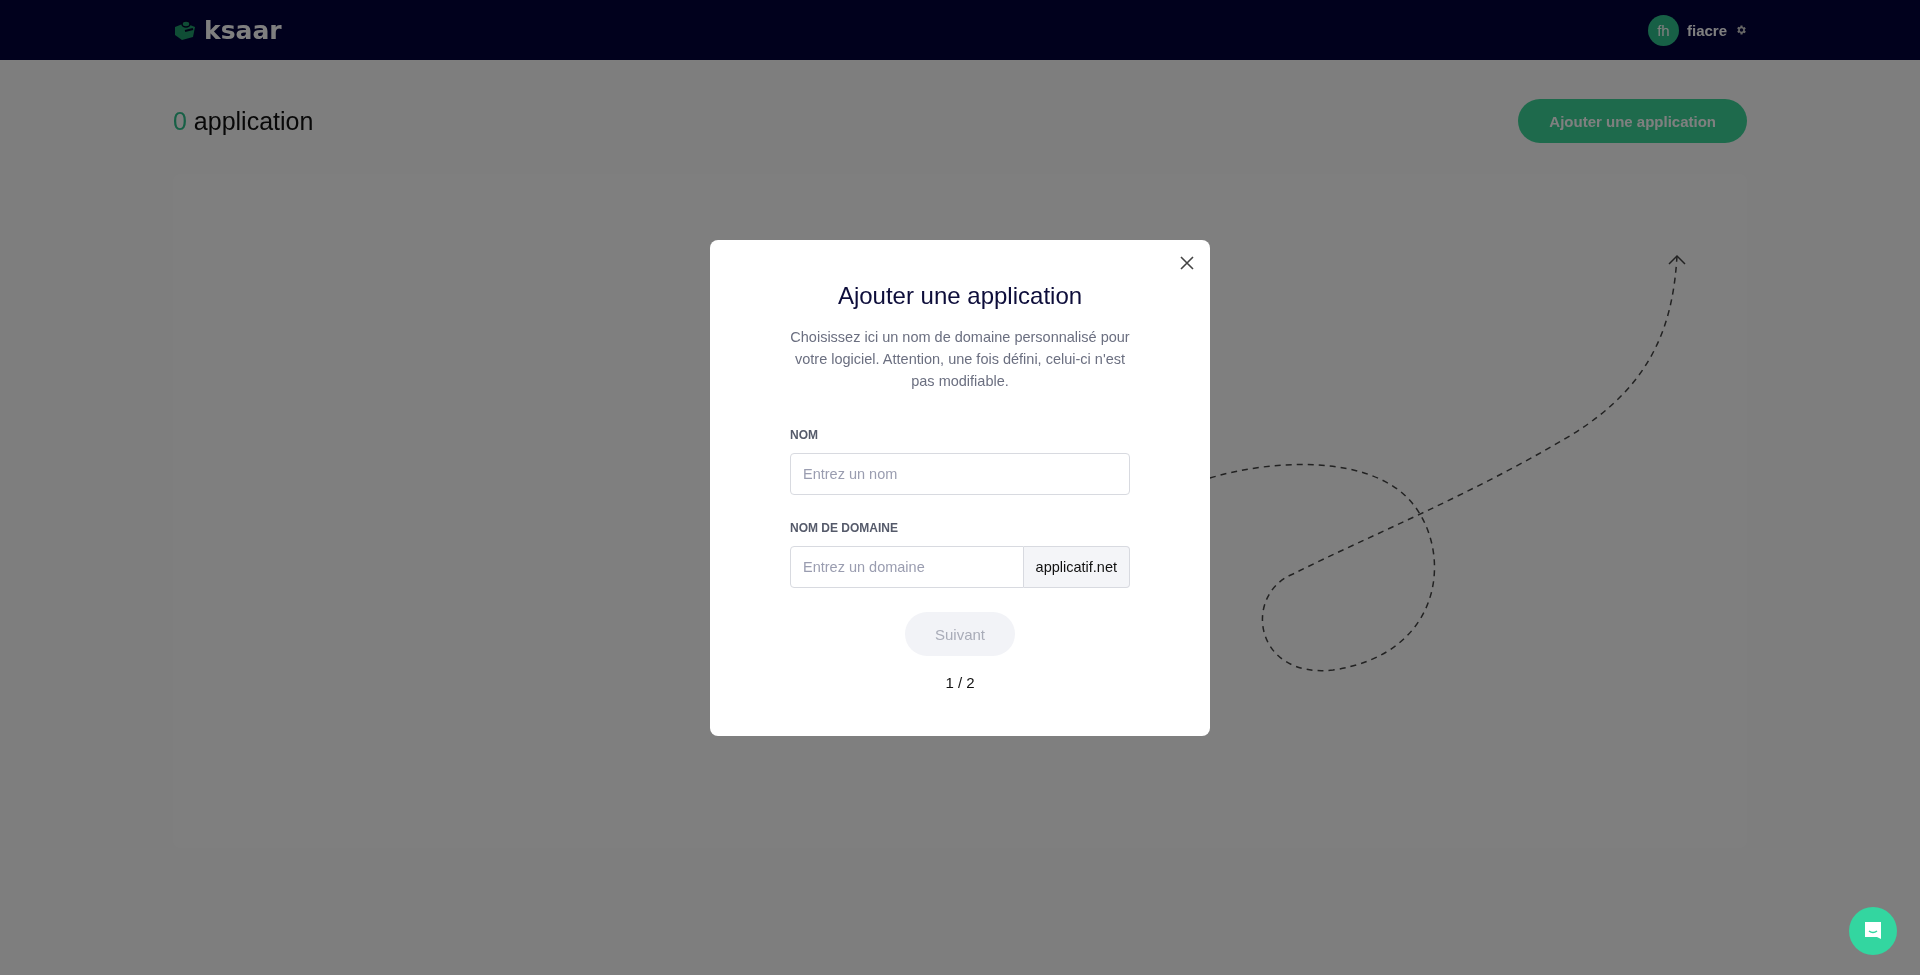 The image size is (1920, 975). Describe the element at coordinates (960, 296) in the screenshot. I see `modal-title: Ajouter une application` at that location.